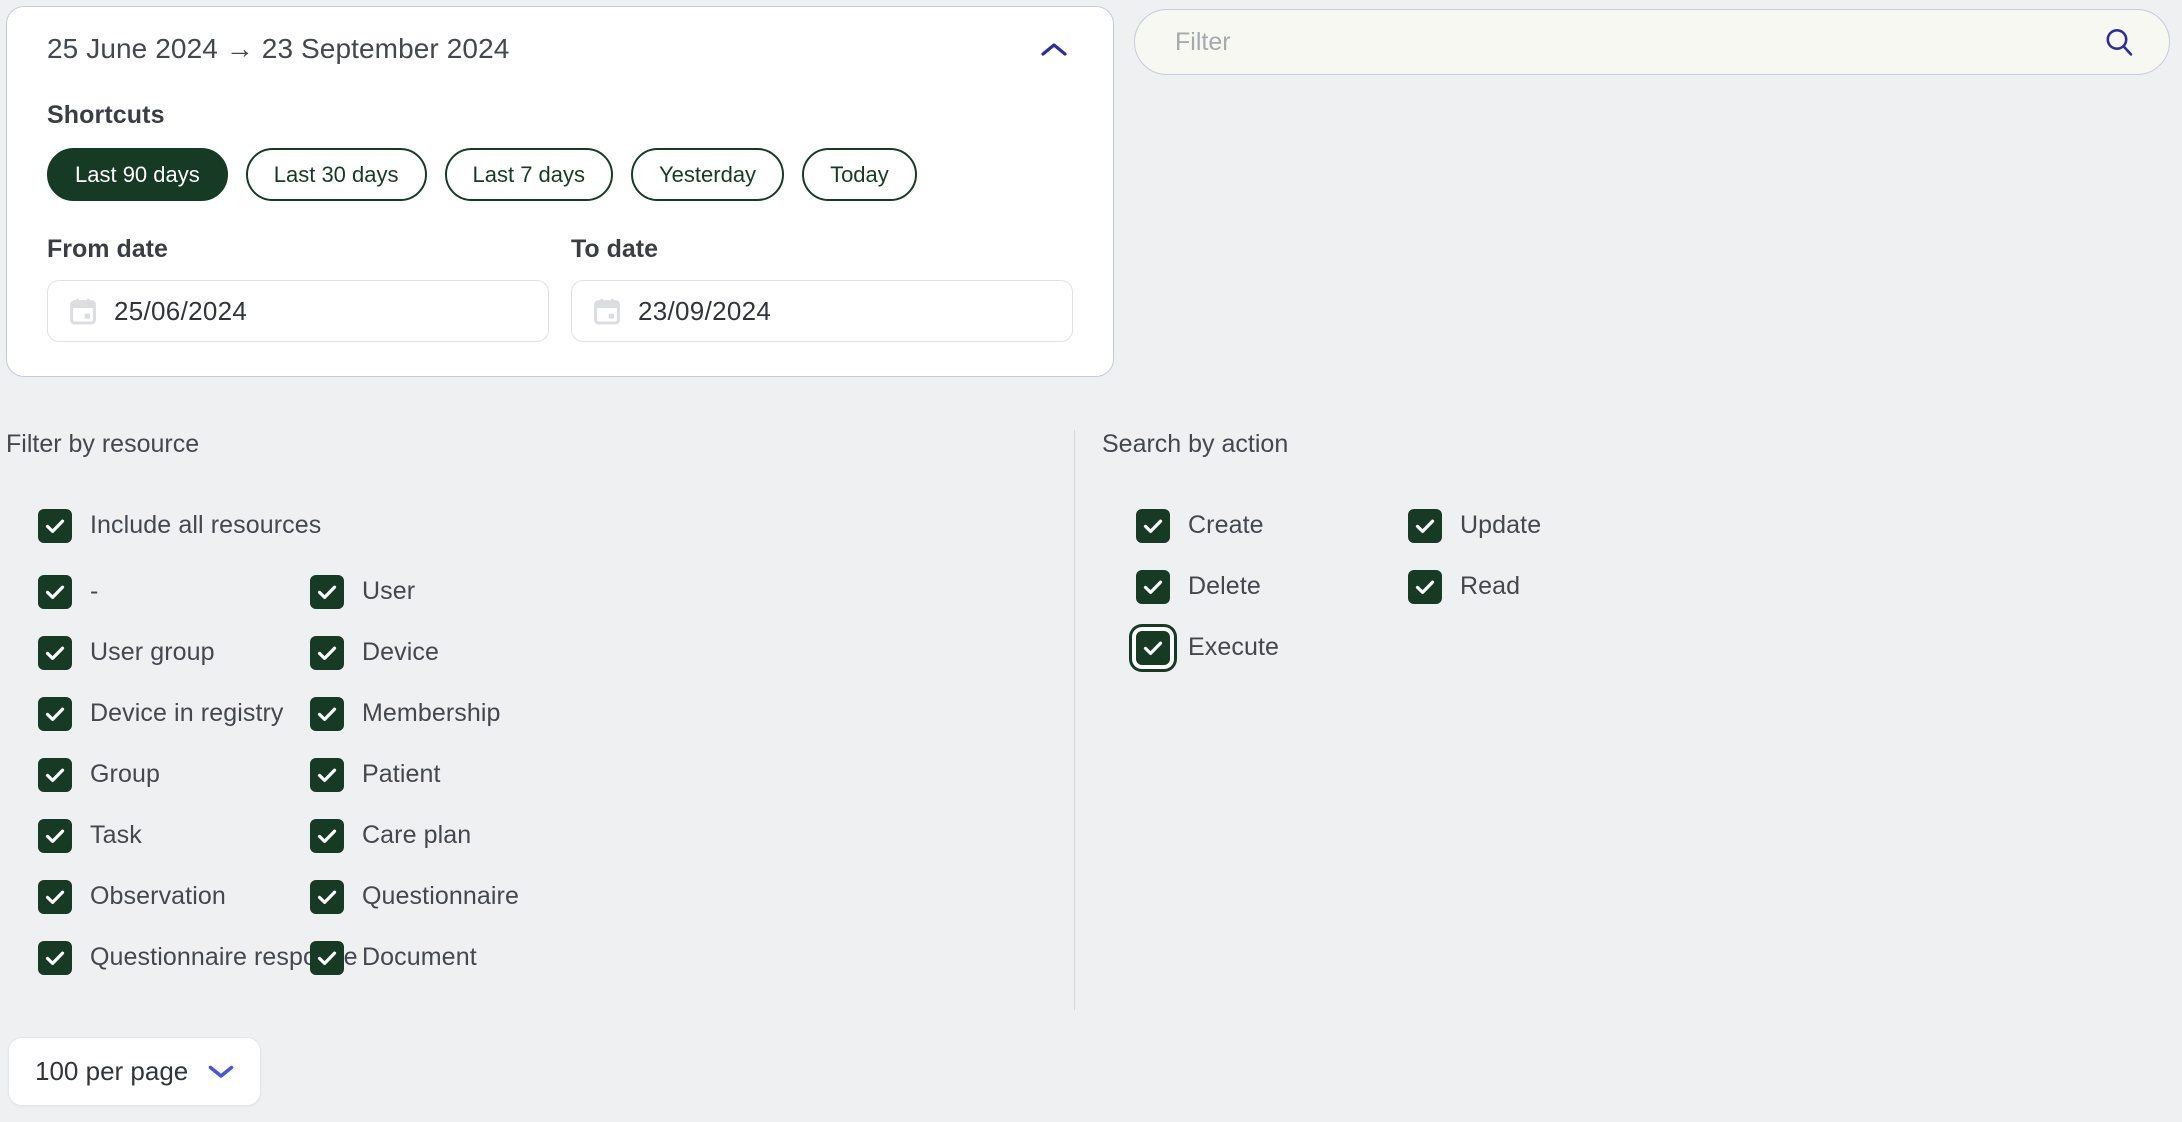 This screenshot has height=1122, width=2182. I want to click on checkbox-resource-membership: Membership, so click(692, 713).